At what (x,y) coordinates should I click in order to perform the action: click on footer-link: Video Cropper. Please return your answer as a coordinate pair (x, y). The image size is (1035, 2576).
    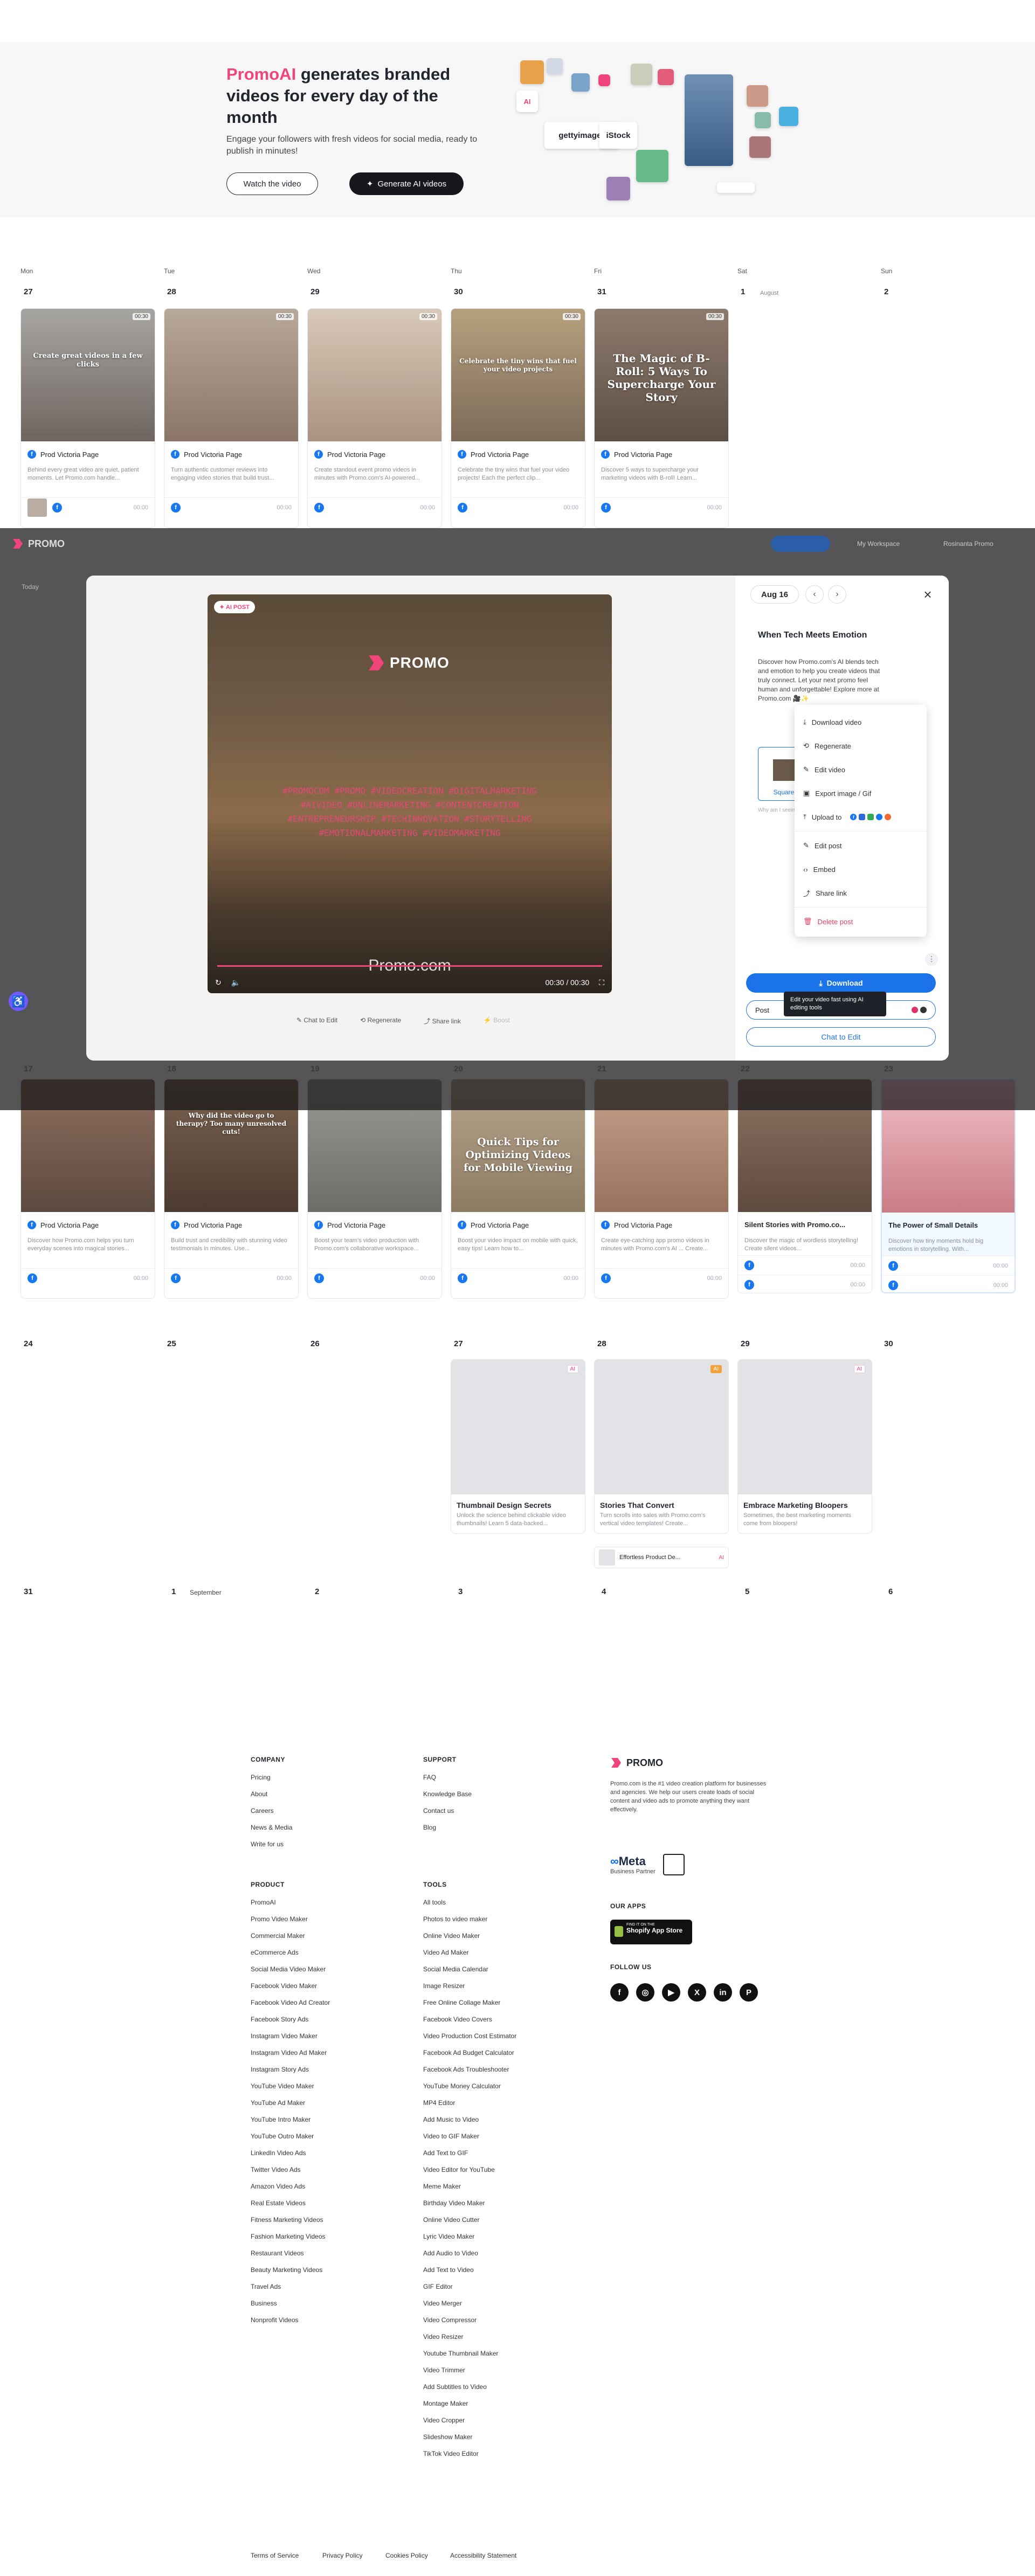
    Looking at the image, I should click on (470, 2421).